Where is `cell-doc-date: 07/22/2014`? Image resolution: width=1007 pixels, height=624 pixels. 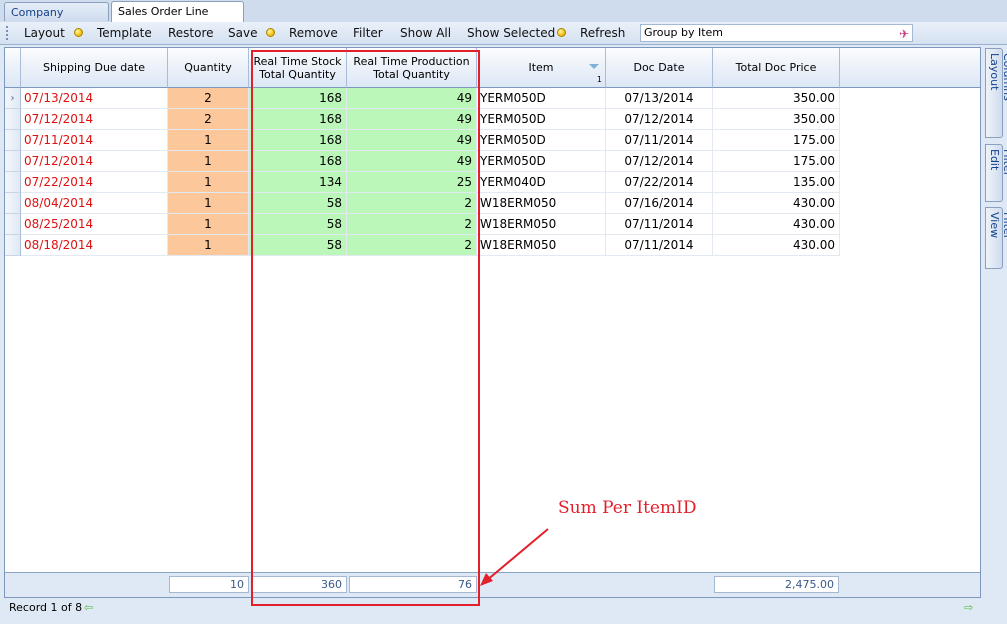
cell-doc-date: 07/22/2014 is located at coordinates (659, 182).